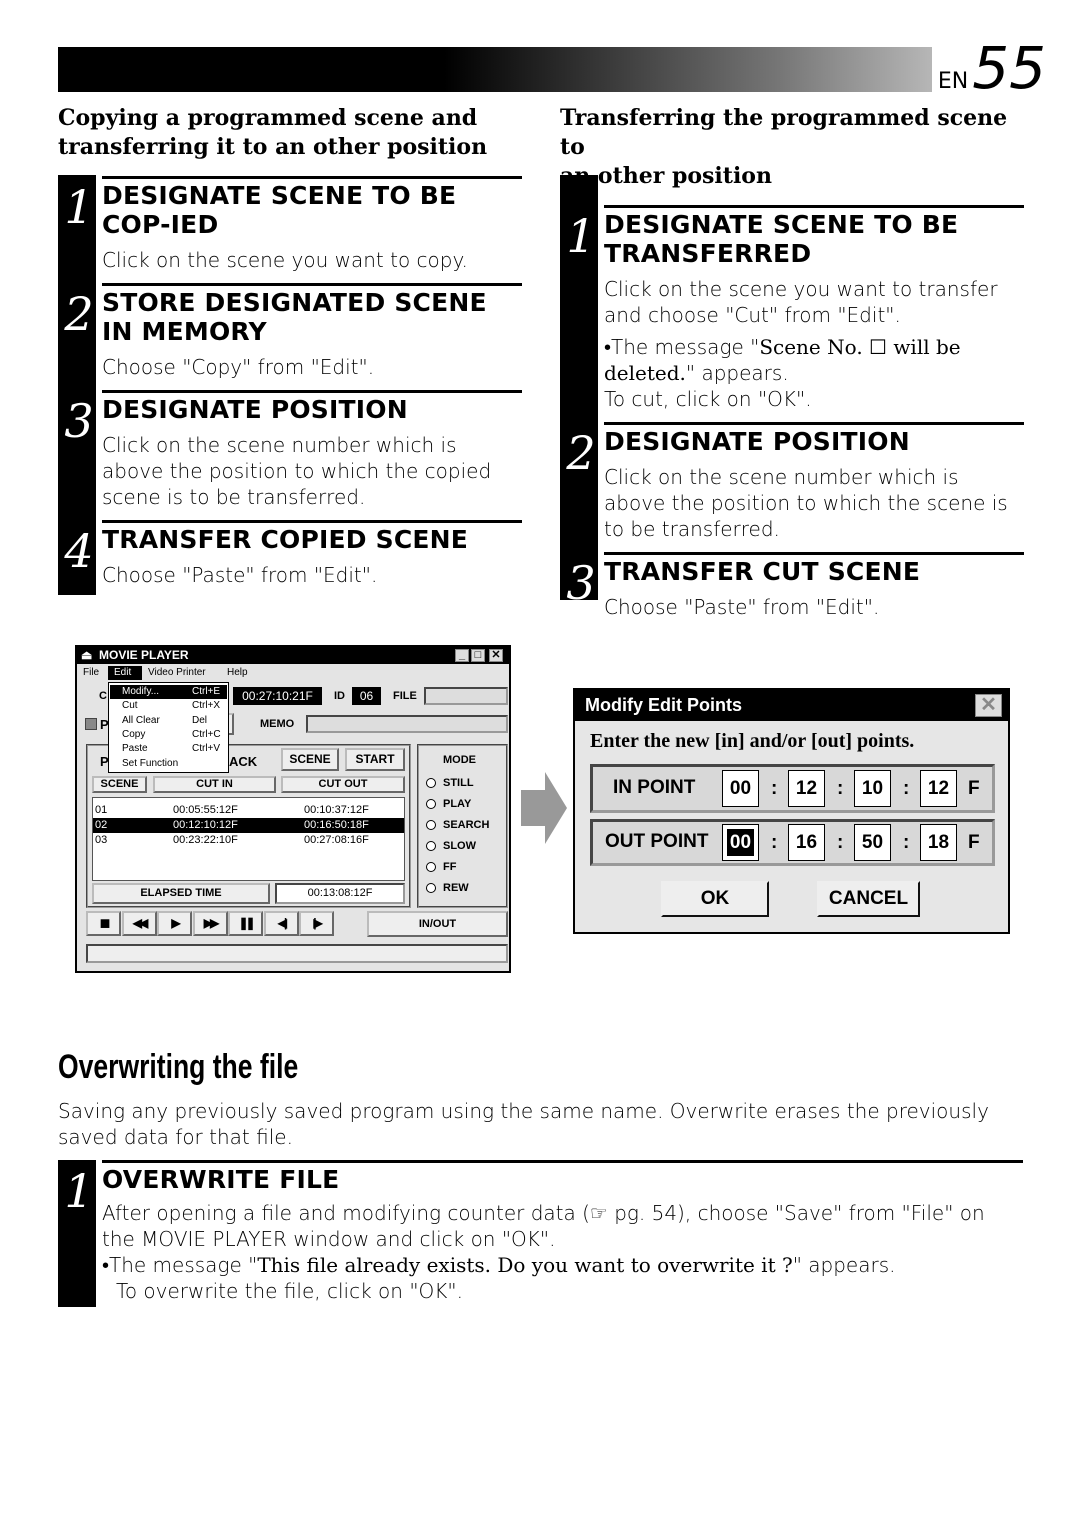  What do you see at coordinates (168, 735) in the screenshot?
I see `menu-item: Copy Ctrl+C` at bounding box center [168, 735].